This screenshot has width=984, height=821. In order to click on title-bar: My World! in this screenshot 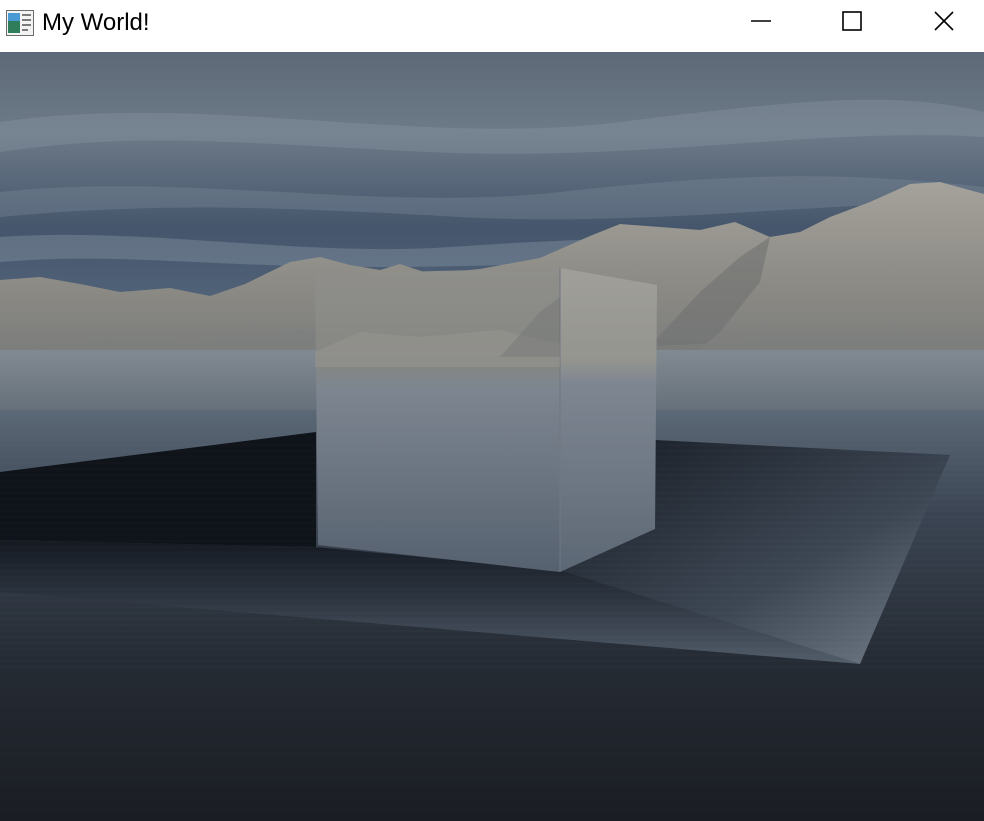, I will do `click(492, 24)`.